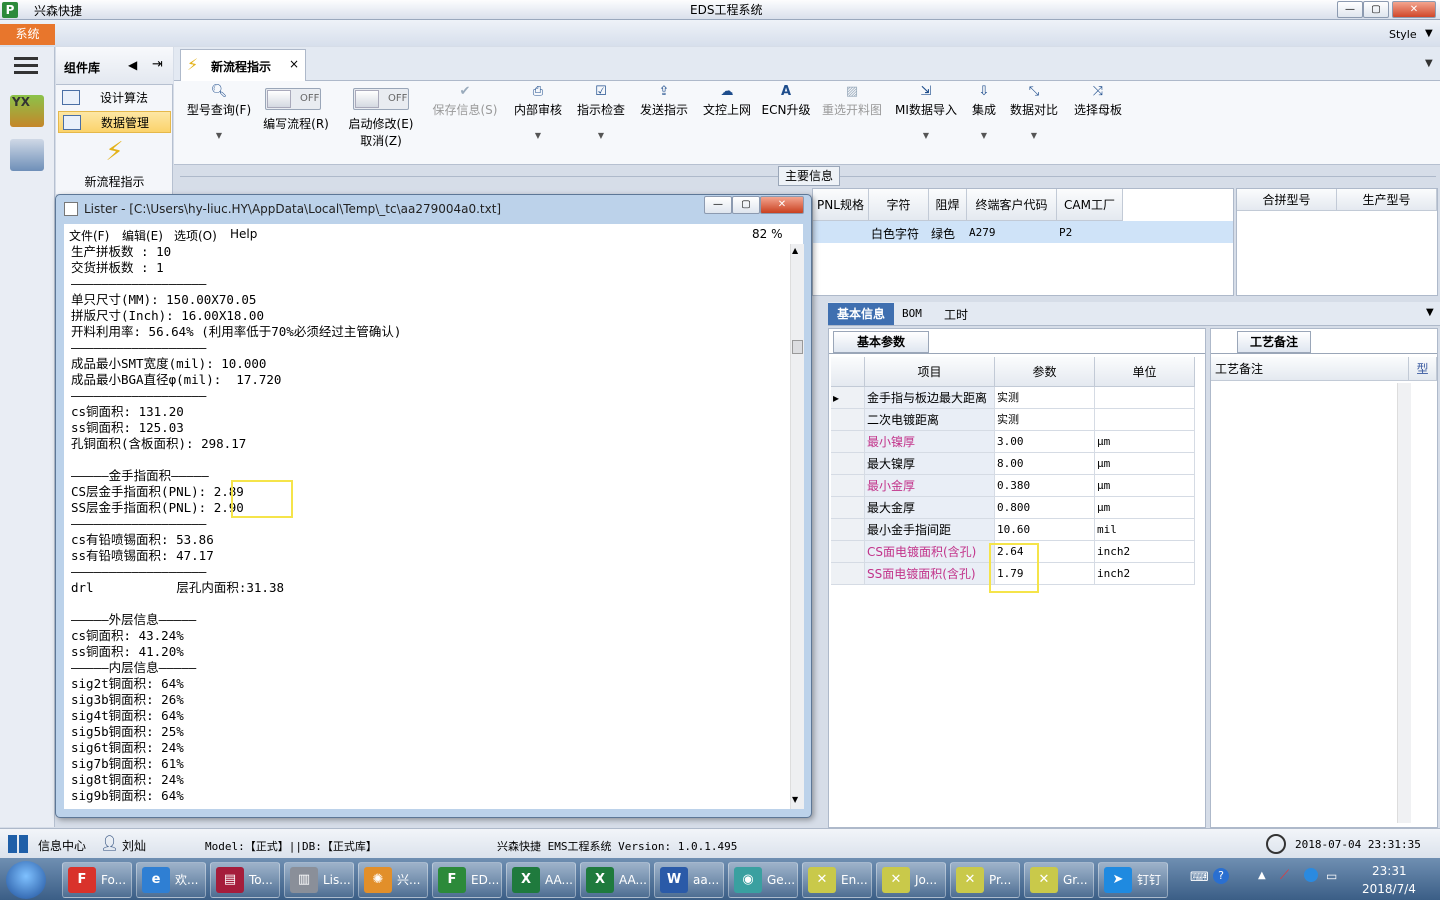 This screenshot has height=900, width=1440. What do you see at coordinates (62, 845) in the screenshot?
I see `info-center-link: 信息中心` at bounding box center [62, 845].